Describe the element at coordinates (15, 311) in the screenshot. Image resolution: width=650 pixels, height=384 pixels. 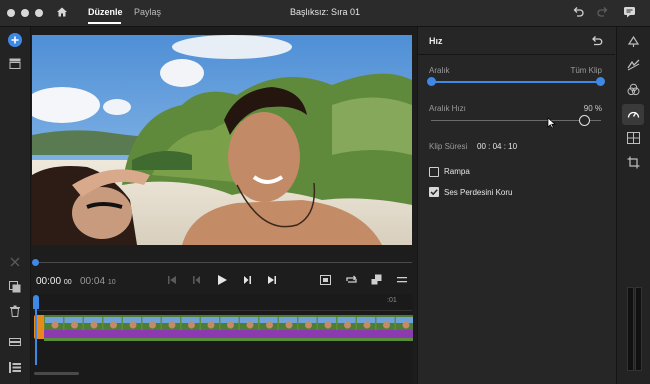
I see `trash-icon` at that location.